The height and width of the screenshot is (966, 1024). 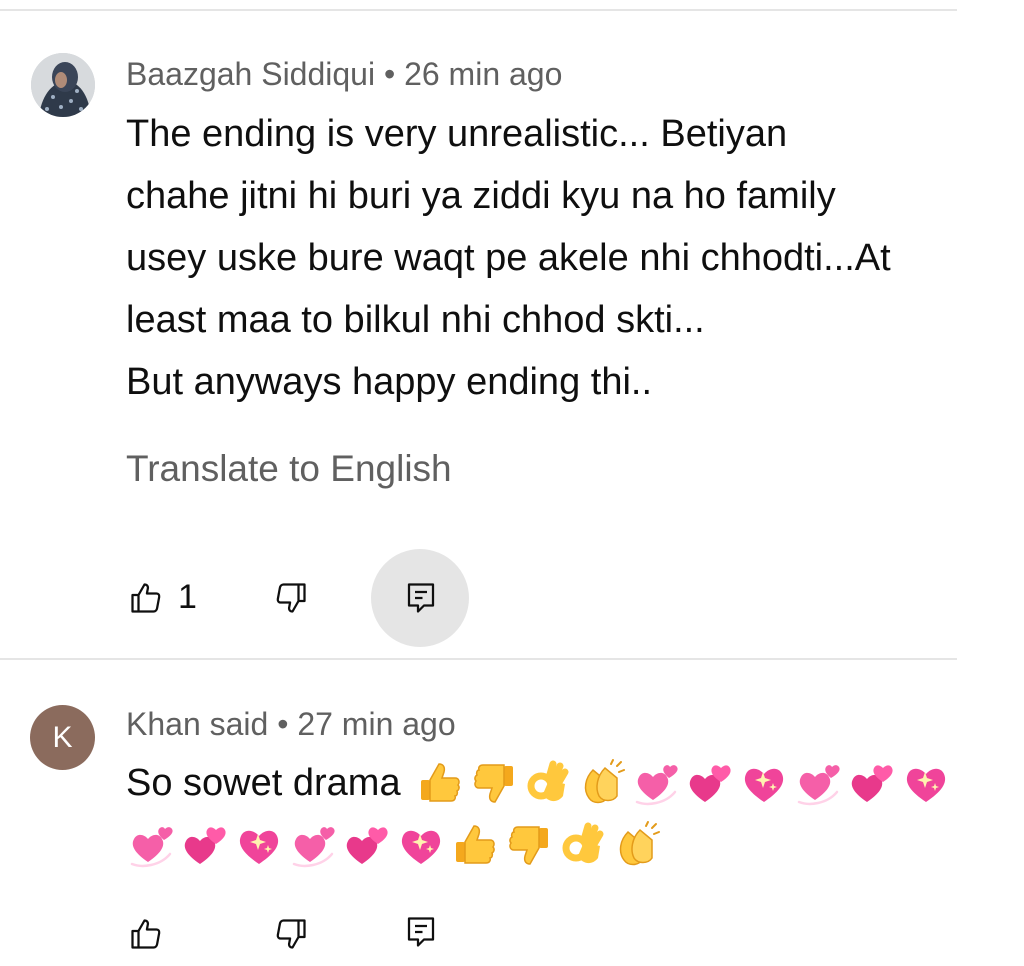 What do you see at coordinates (376, 724) in the screenshot?
I see `comment-time: 27 min ago` at bounding box center [376, 724].